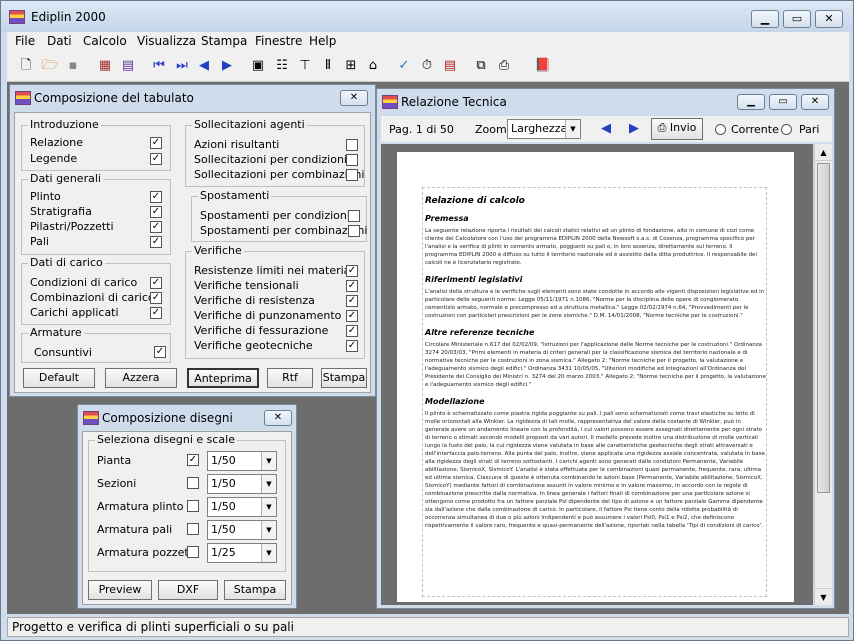  What do you see at coordinates (282, 66) in the screenshot?
I see `table-icon: ☷` at bounding box center [282, 66].